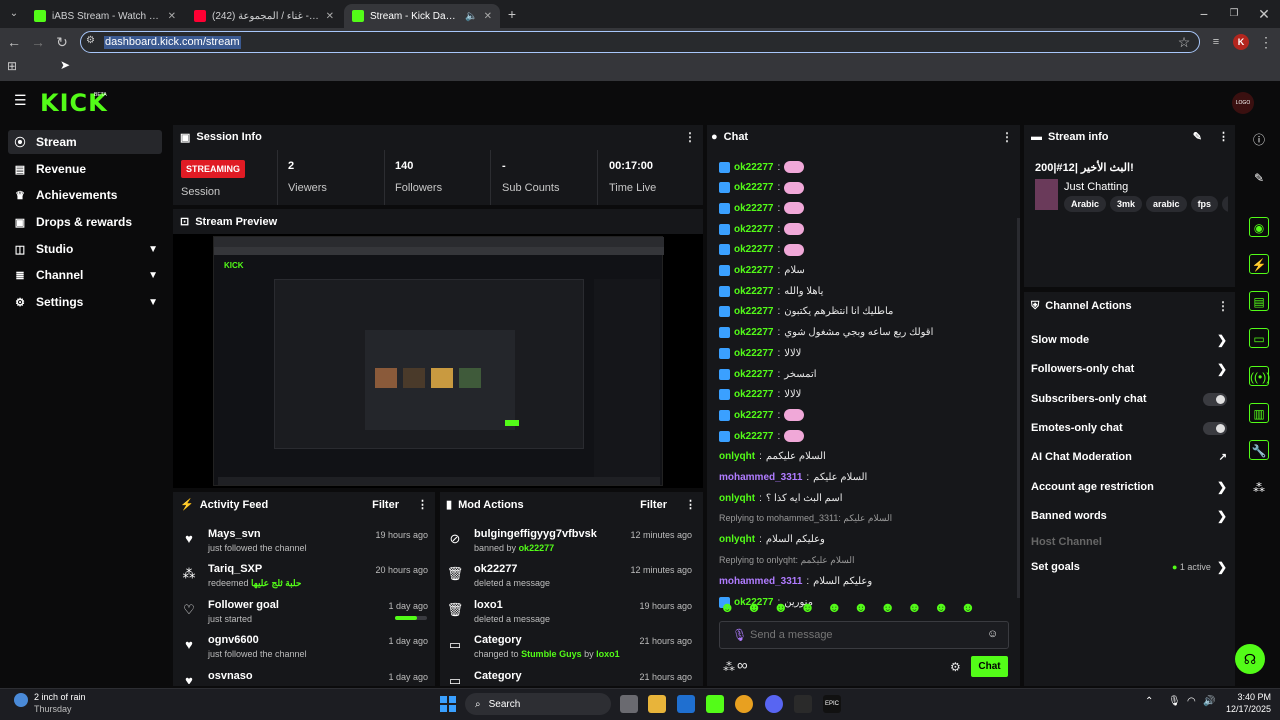 This screenshot has height=720, width=1280. I want to click on bookmark-star-icon: ☆, so click(1184, 42).